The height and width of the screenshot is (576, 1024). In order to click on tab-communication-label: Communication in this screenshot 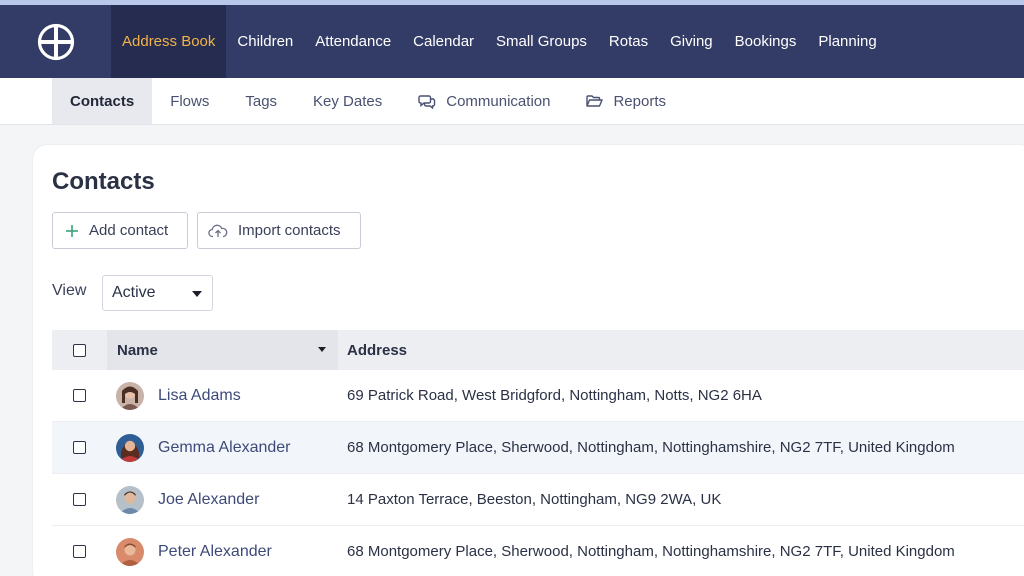, I will do `click(498, 101)`.